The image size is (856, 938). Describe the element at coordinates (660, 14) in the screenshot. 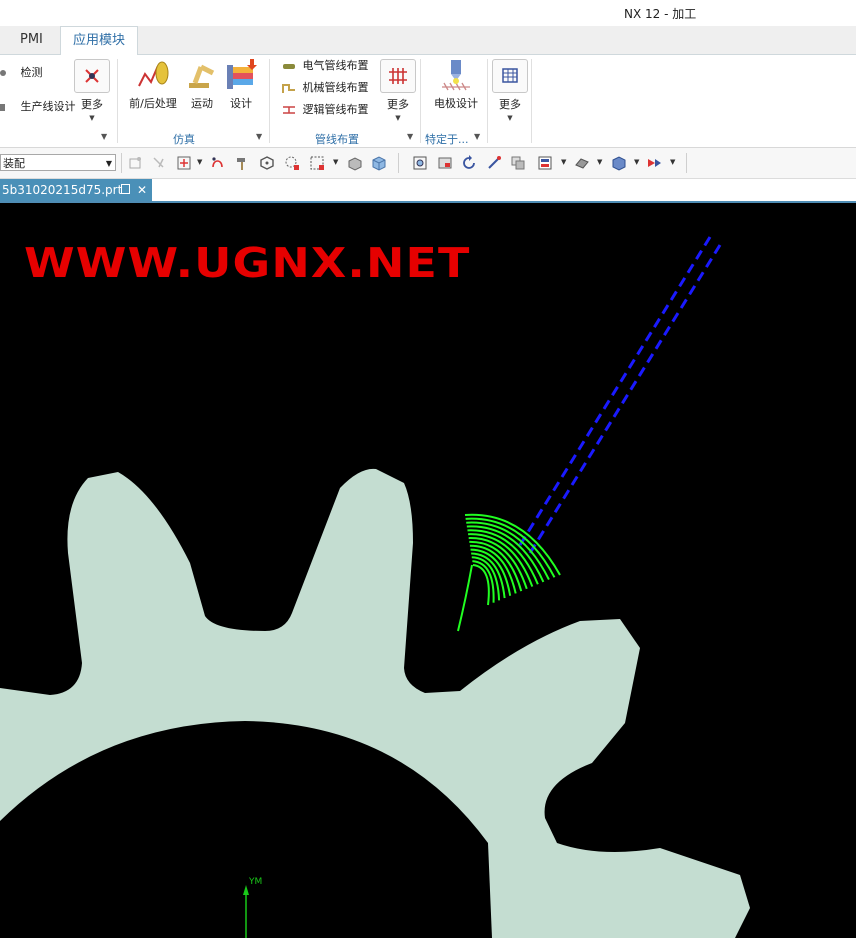

I see `window-title: NX 12 - 加工` at that location.